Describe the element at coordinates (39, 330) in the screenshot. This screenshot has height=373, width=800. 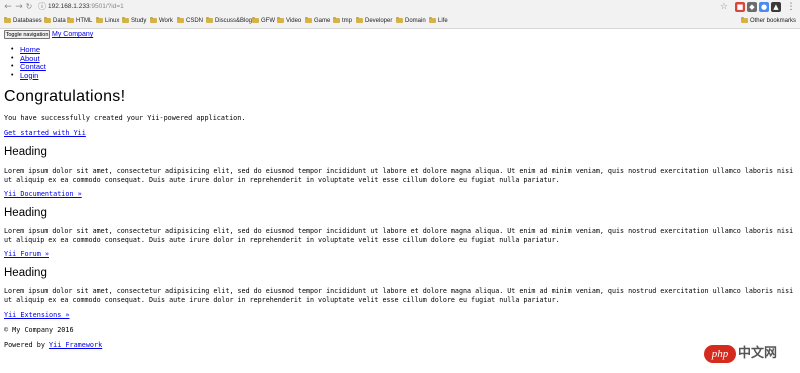
I see `copyright-text: © My Company 2016` at that location.